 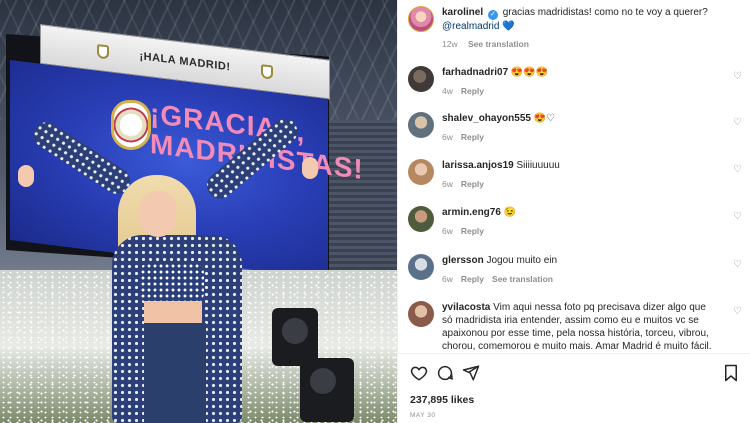 I want to click on comment-time: 4w, so click(x=447, y=91).